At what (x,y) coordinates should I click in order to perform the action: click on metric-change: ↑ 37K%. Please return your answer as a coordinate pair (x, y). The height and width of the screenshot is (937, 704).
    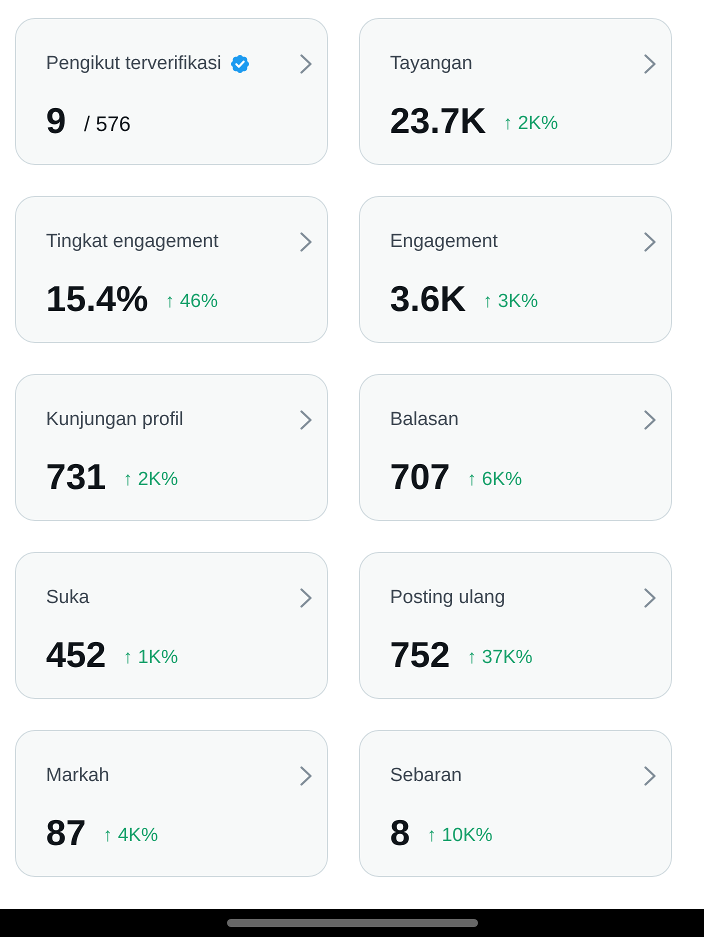
    Looking at the image, I should click on (500, 658).